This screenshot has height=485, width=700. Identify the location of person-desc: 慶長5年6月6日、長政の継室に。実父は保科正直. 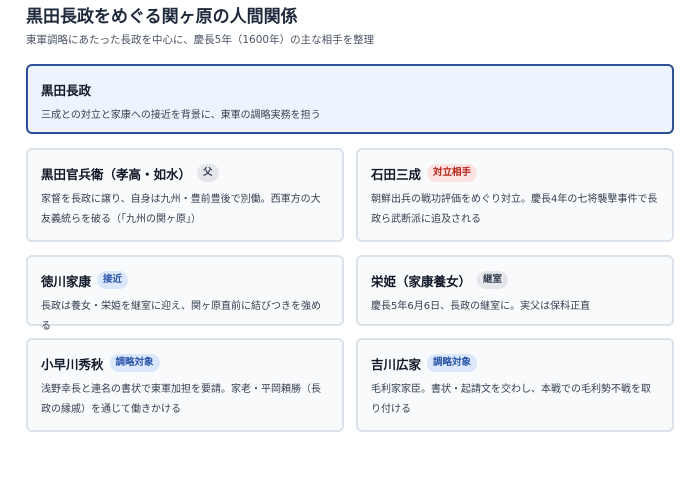
(481, 306).